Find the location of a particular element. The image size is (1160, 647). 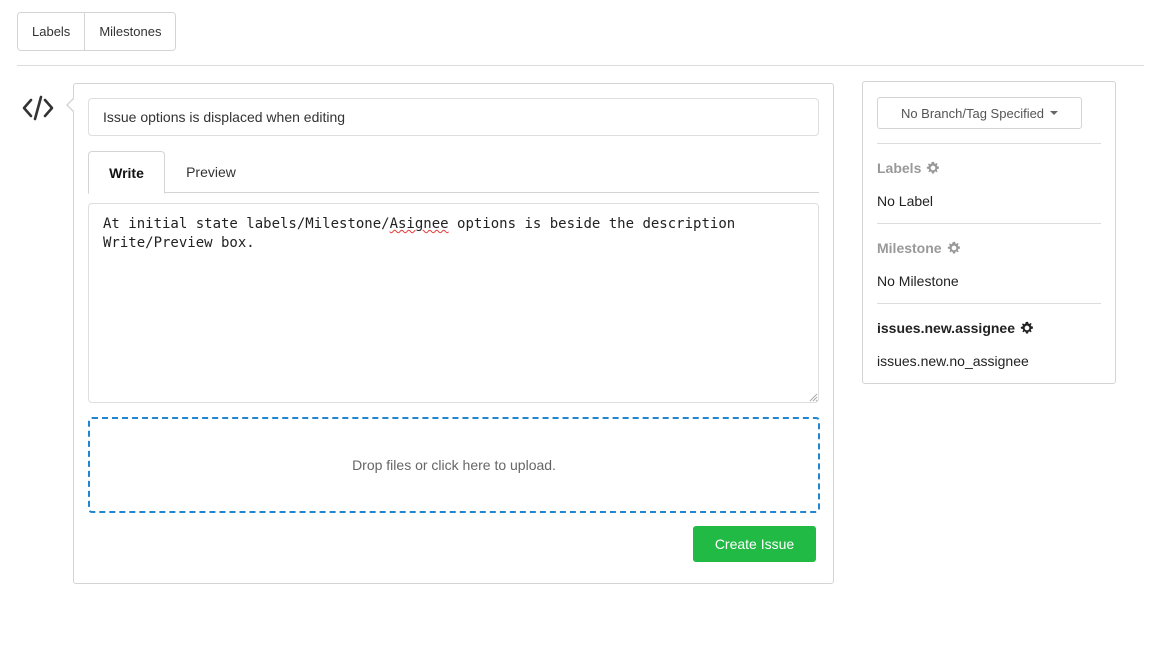

header-divider is located at coordinates (580, 65).